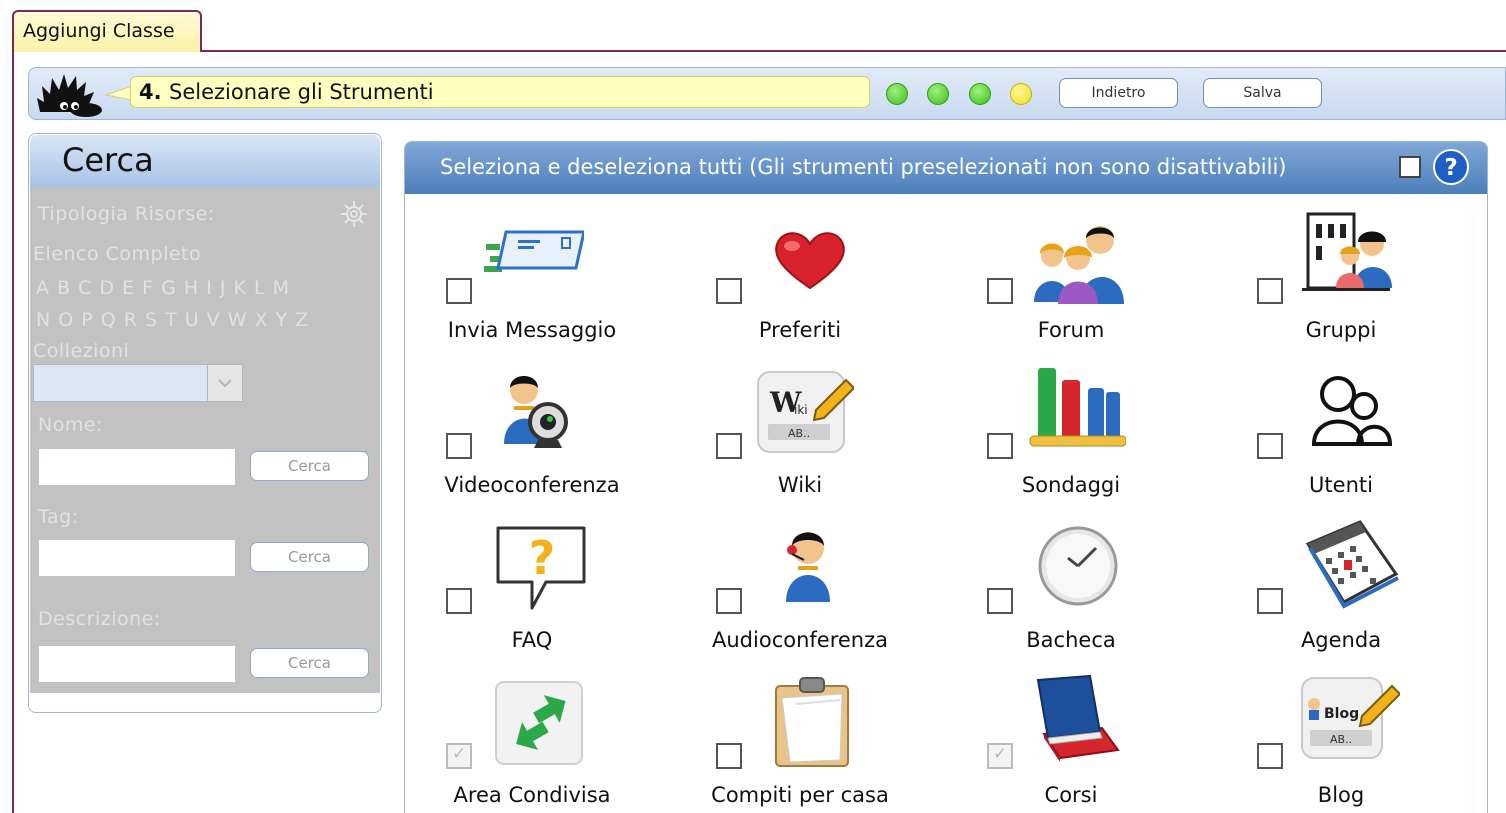  I want to click on tipologia-label: Tipologia Risorse:, so click(126, 214).